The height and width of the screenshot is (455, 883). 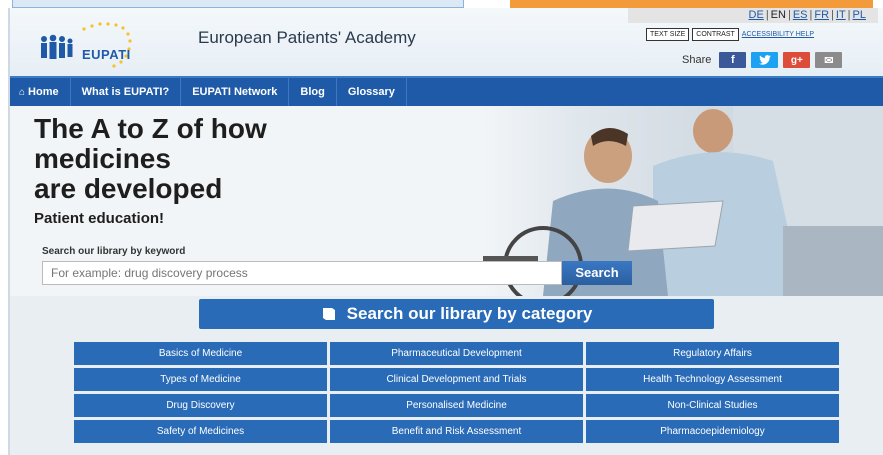 I want to click on book-icon, so click(x=328, y=314).